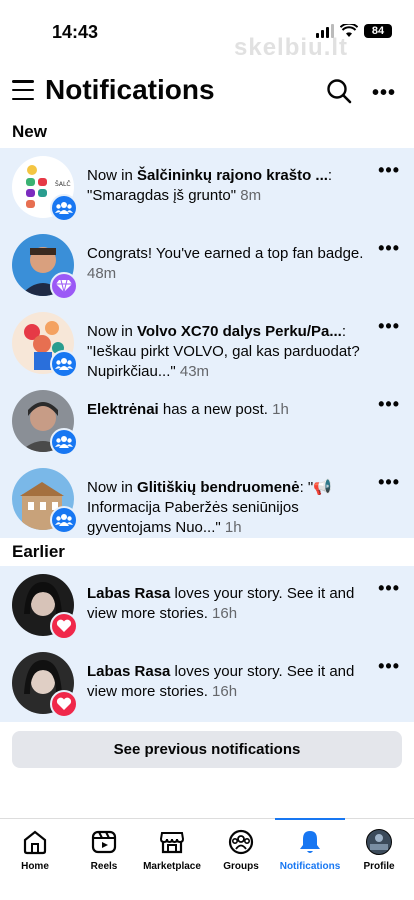 The width and height of the screenshot is (414, 900). Describe the element at coordinates (251, 195) in the screenshot. I see `notification-time: 8m` at that location.